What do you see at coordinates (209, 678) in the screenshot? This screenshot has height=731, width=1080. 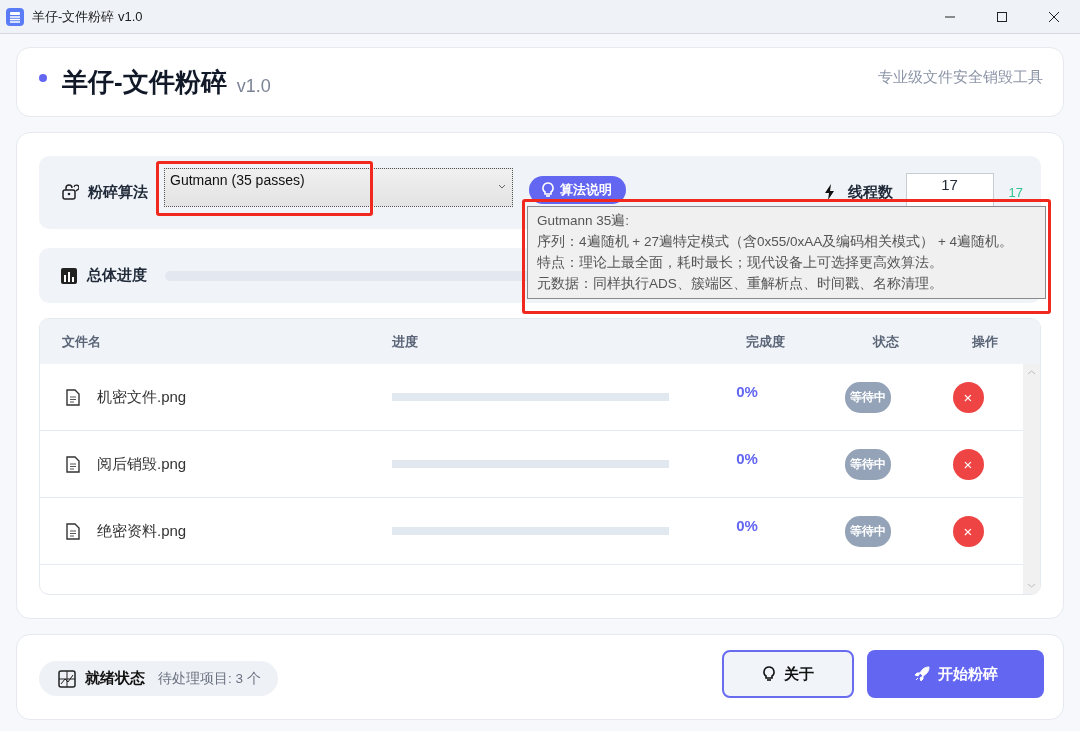 I see `pending-count: 待处理项目: 3 个` at bounding box center [209, 678].